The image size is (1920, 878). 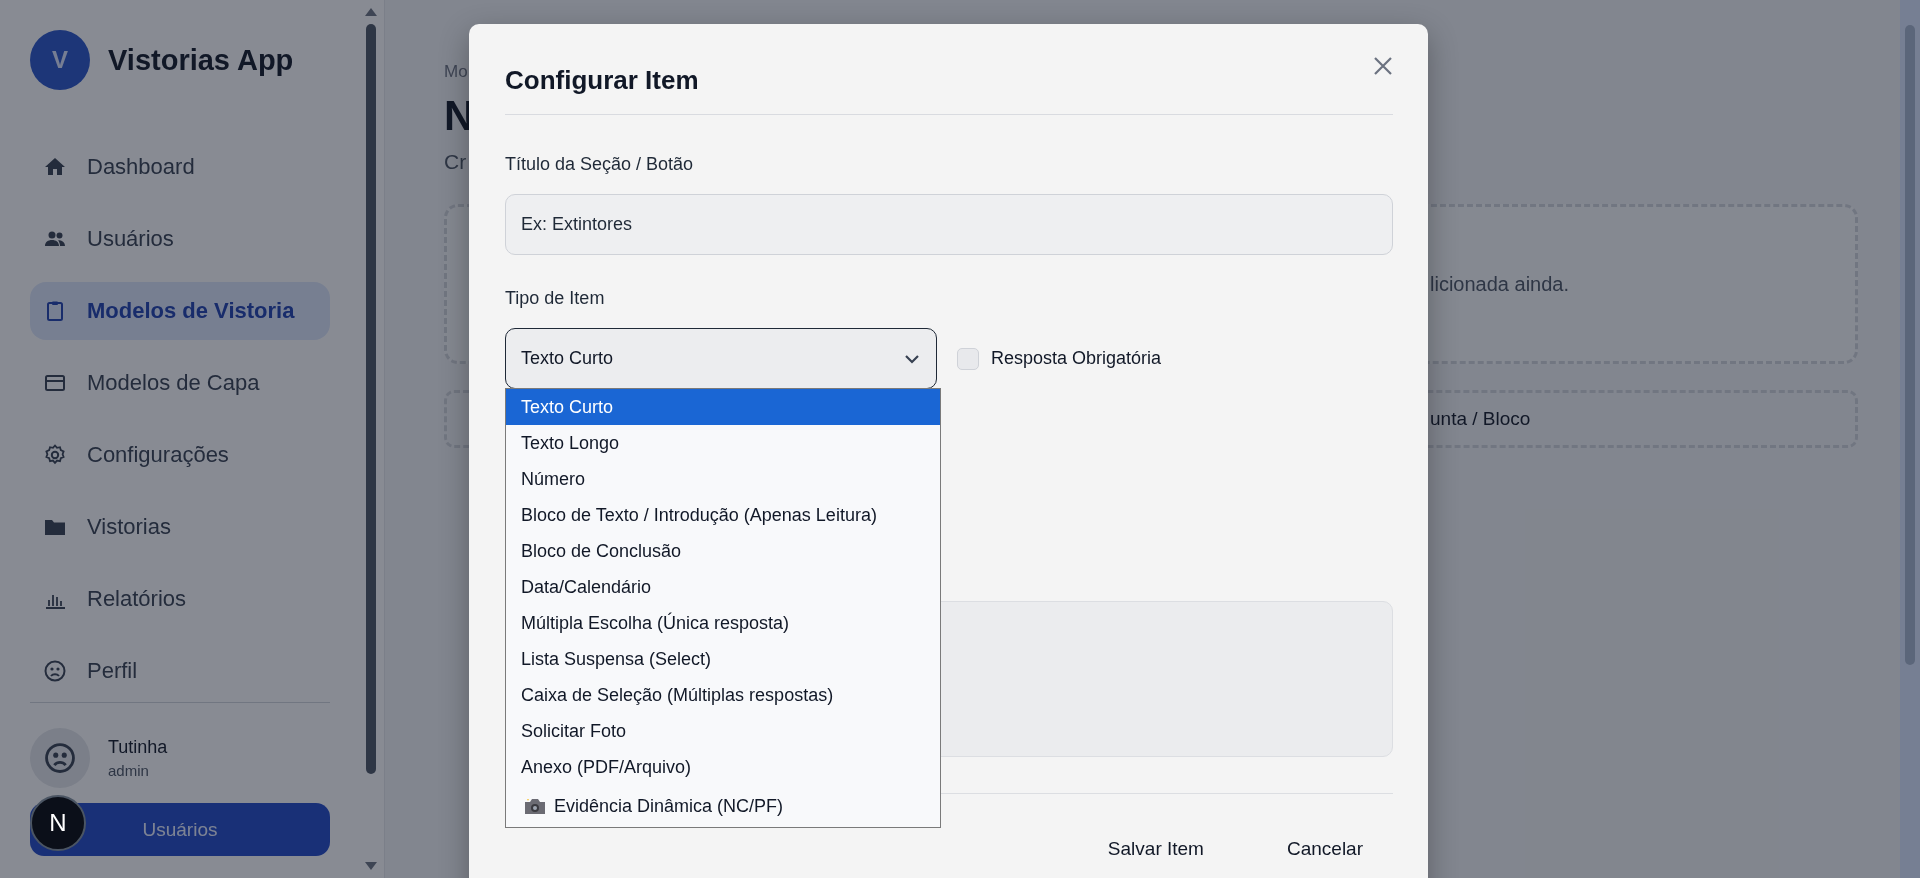 What do you see at coordinates (1155, 849) in the screenshot?
I see `save-button: Salvar Item` at bounding box center [1155, 849].